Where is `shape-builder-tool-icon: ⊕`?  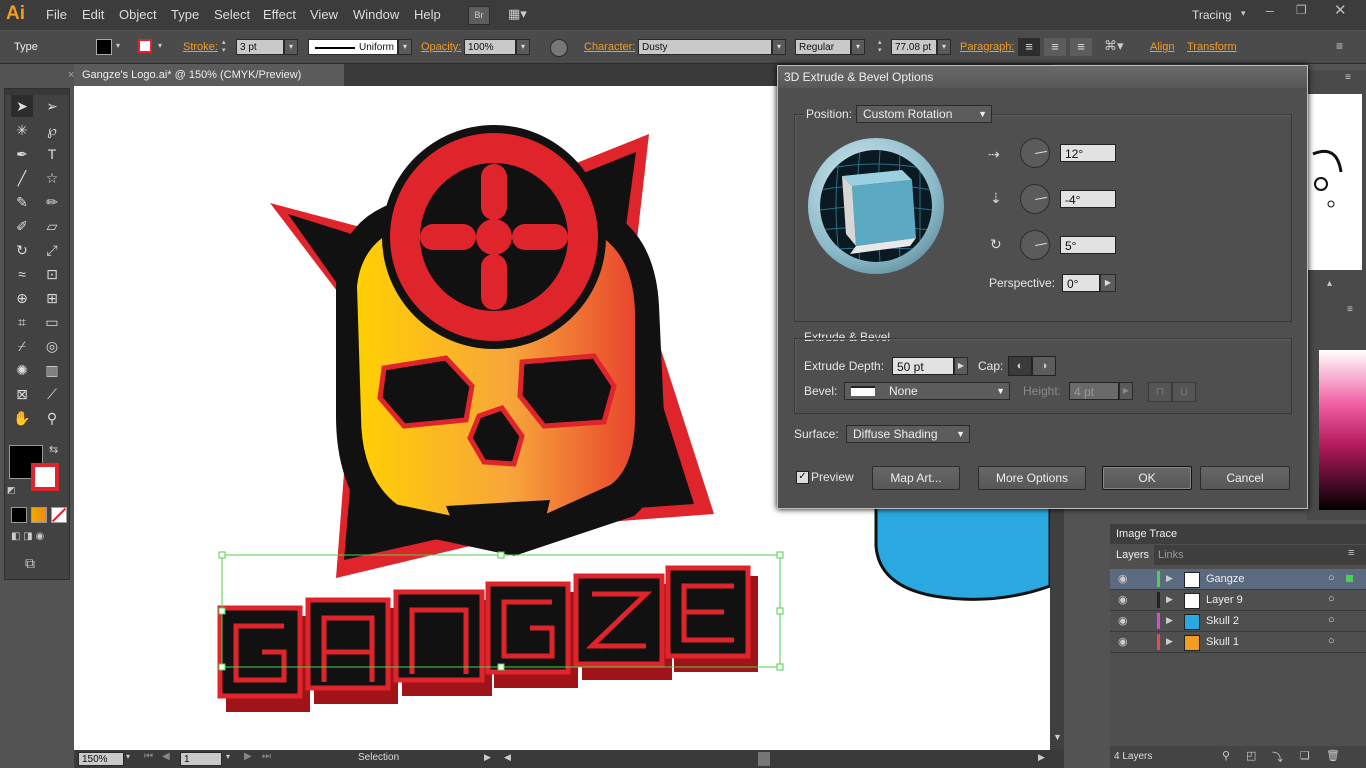
shape-builder-tool-icon: ⊕ is located at coordinates (22, 298).